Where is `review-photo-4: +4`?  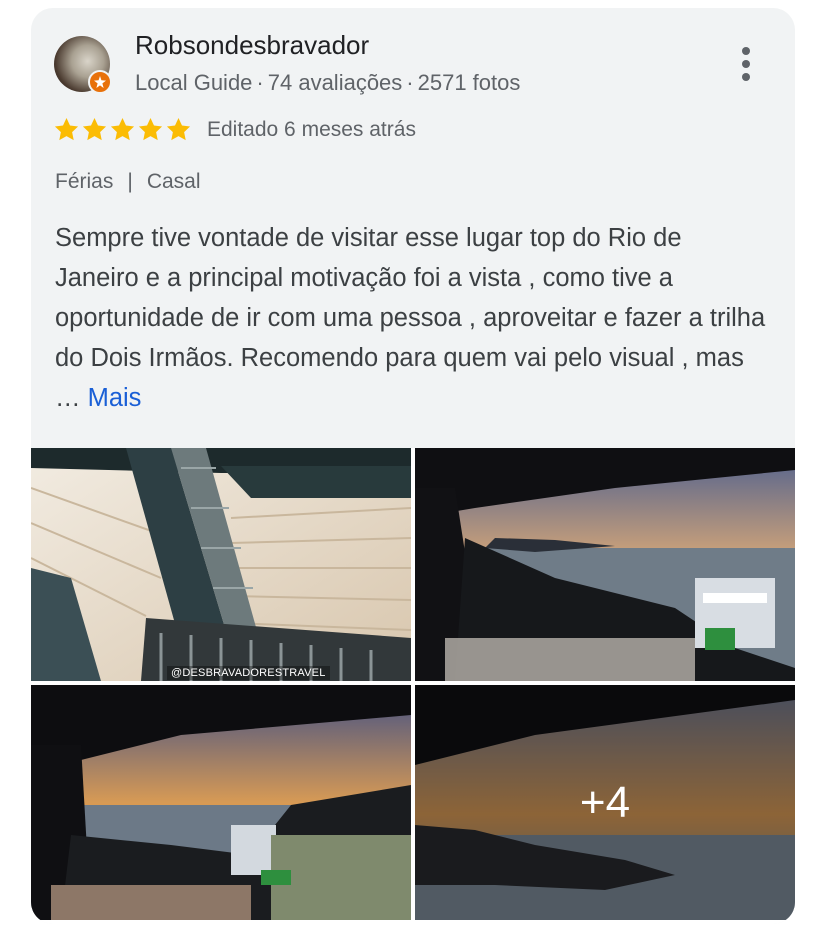 review-photo-4: +4 is located at coordinates (605, 802).